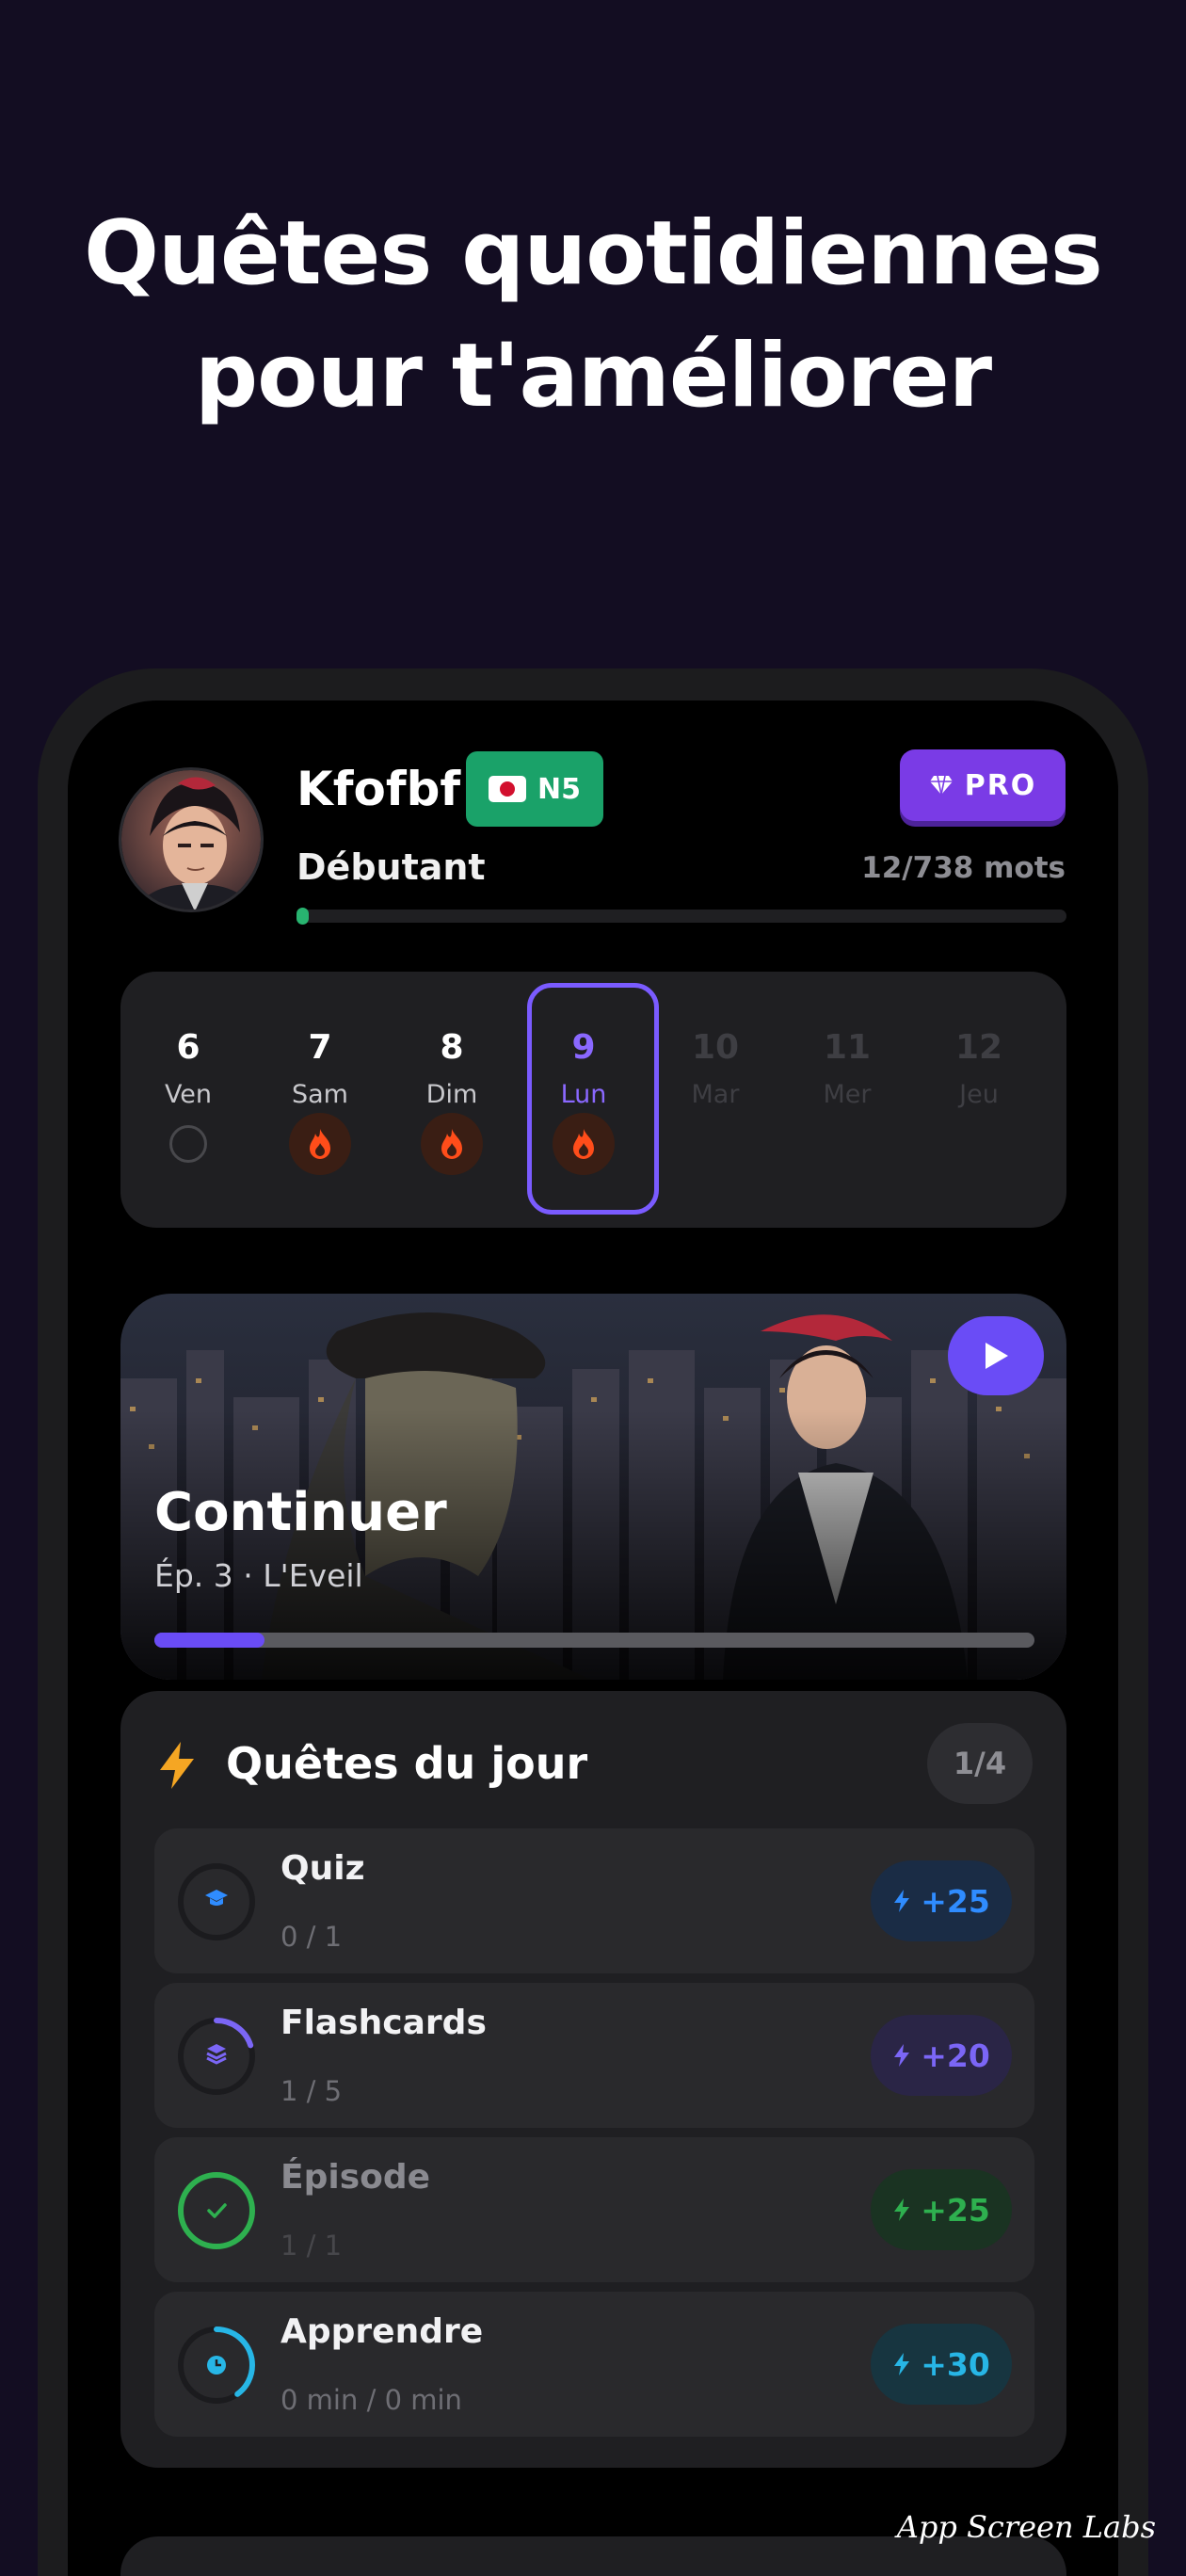  I want to click on stack-icon, so click(216, 2054).